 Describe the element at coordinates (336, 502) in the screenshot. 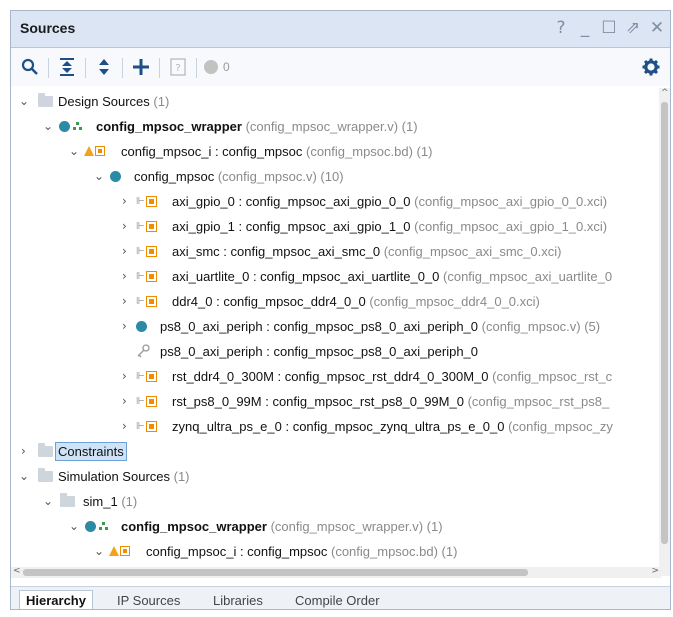

I see `tree-row-sim1: ⌄ sim_1 (1)` at that location.